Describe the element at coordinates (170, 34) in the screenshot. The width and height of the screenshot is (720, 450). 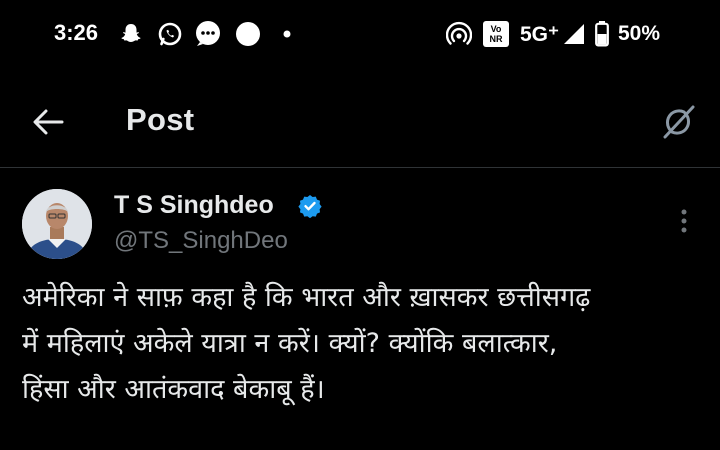
I see `whatsapp-icon` at that location.